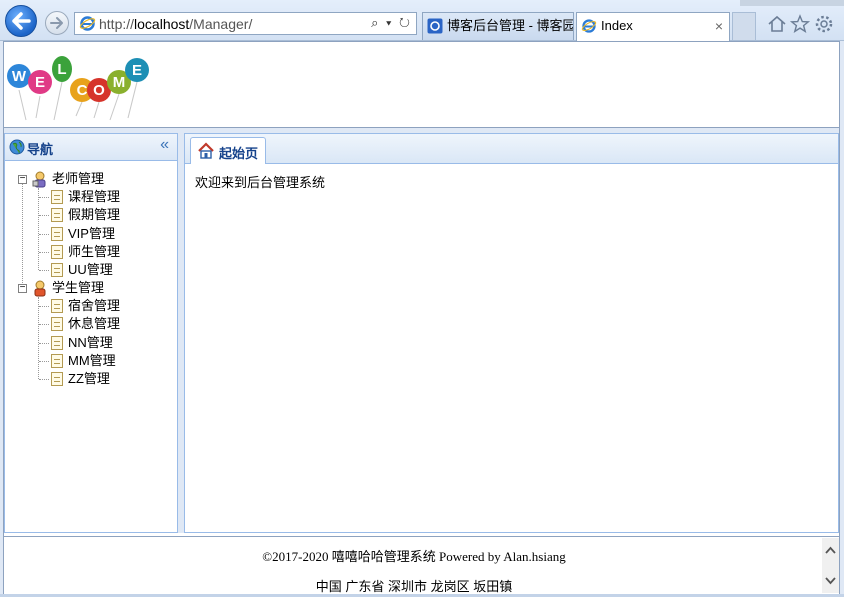 This screenshot has height=597, width=844. Describe the element at coordinates (777, 24) in the screenshot. I see `home-icon` at that location.